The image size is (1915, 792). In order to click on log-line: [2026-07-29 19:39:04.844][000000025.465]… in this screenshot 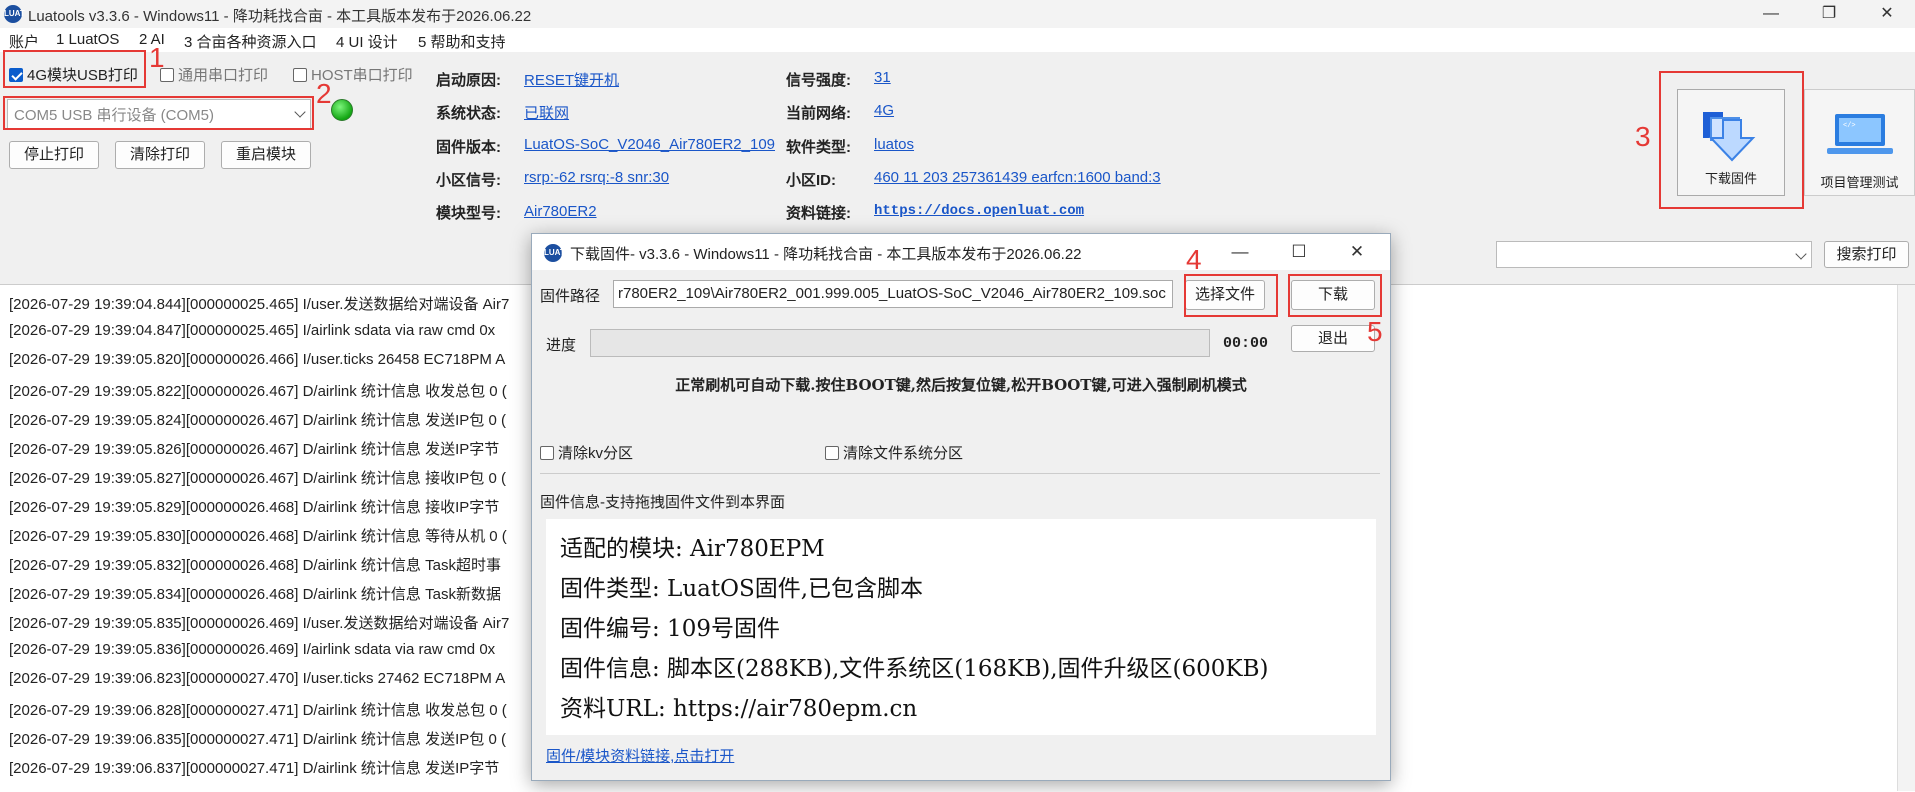, I will do `click(259, 304)`.